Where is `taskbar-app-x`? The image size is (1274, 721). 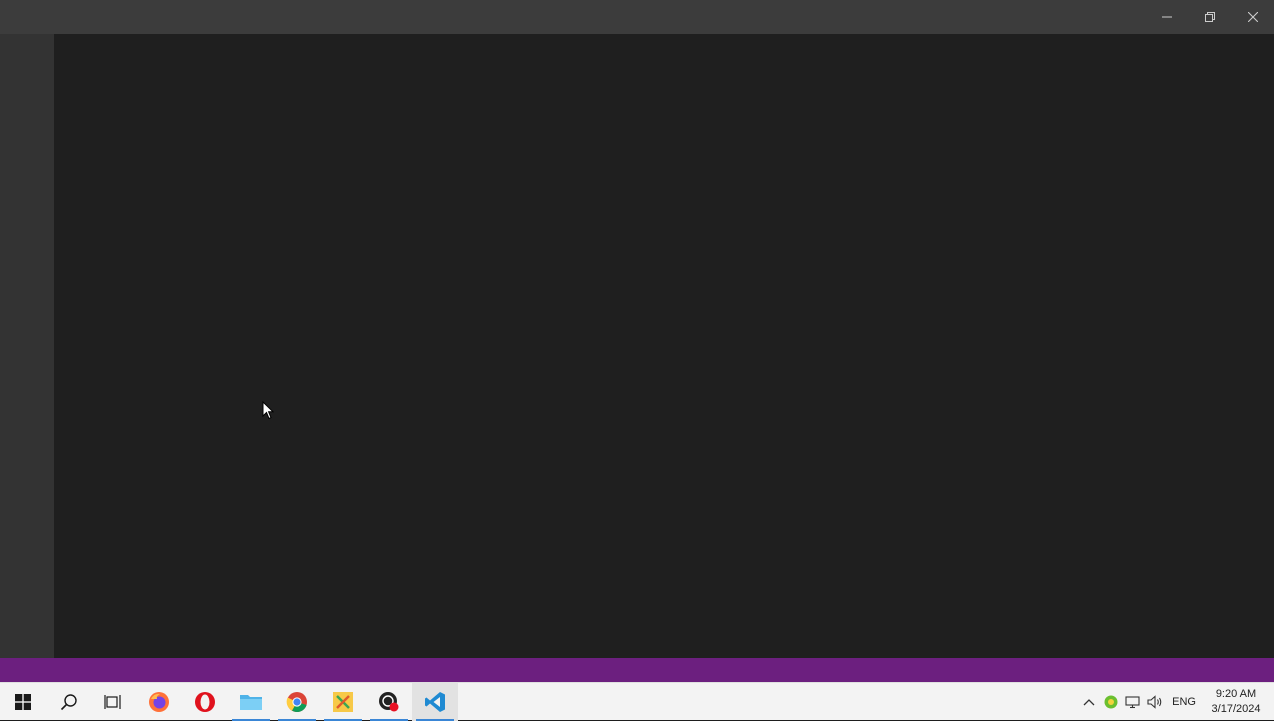 taskbar-app-x is located at coordinates (343, 702).